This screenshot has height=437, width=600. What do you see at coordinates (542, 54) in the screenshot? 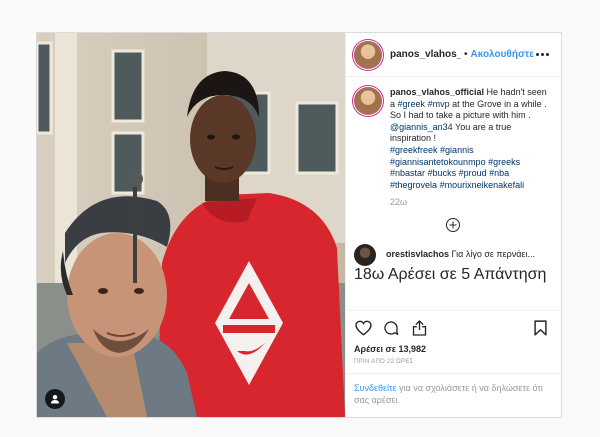
I see `more-options-icon` at bounding box center [542, 54].